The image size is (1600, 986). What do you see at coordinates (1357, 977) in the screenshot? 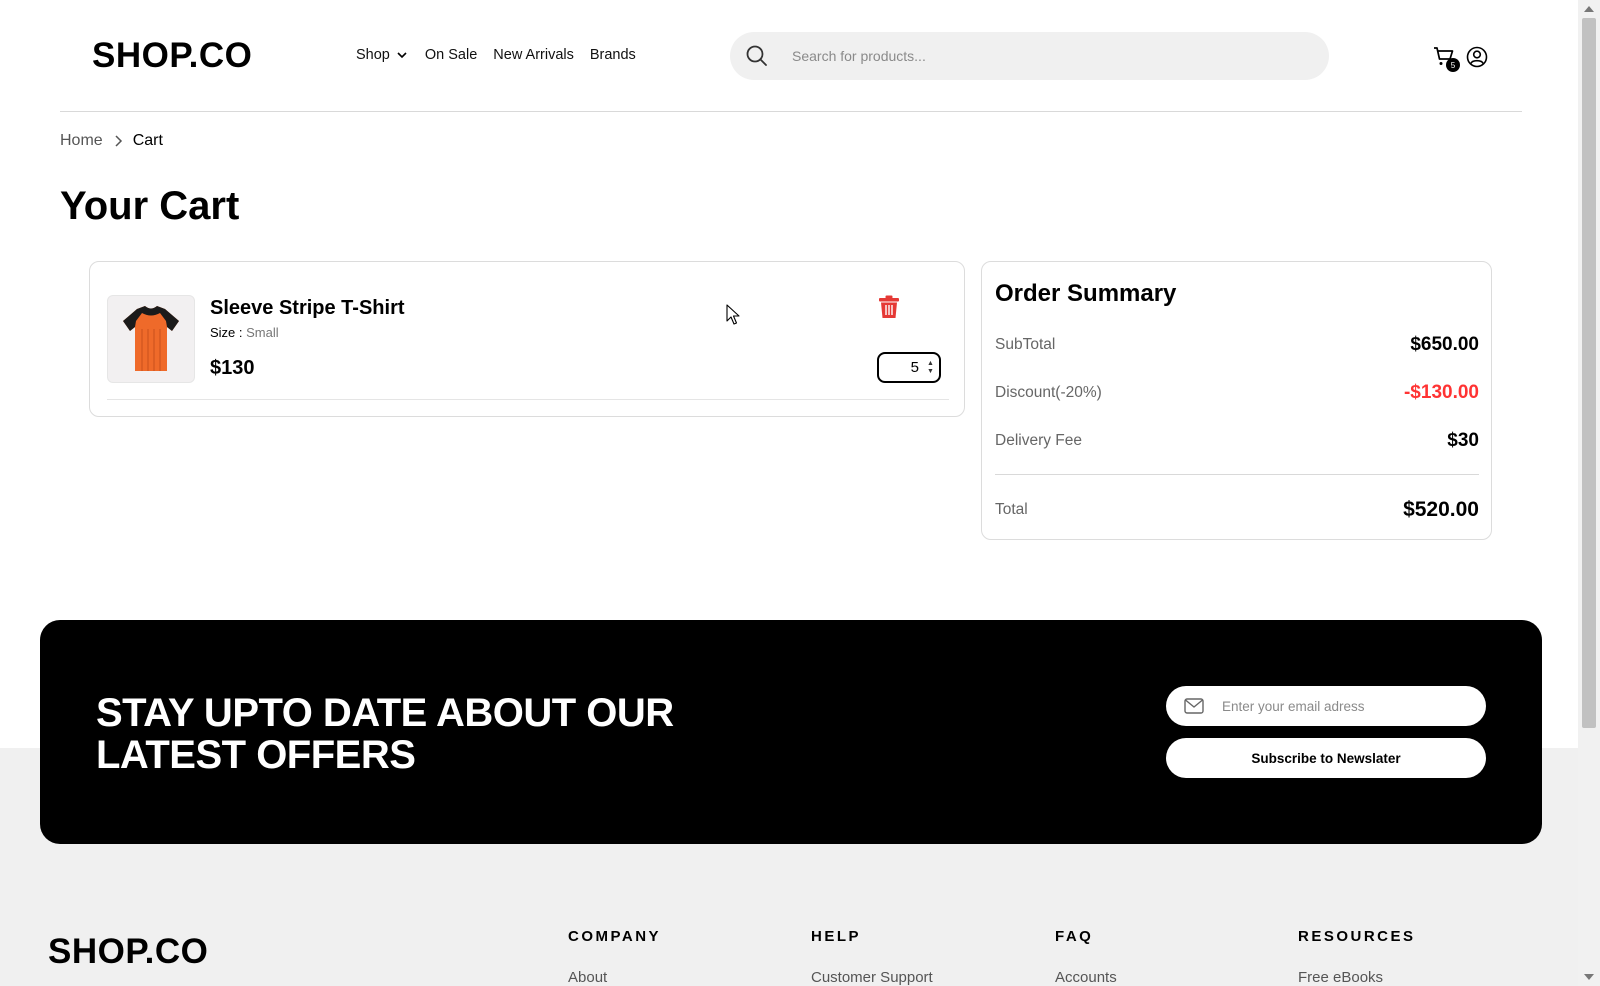
I see `footer-link-free-ebooks: Free eBooks` at bounding box center [1357, 977].